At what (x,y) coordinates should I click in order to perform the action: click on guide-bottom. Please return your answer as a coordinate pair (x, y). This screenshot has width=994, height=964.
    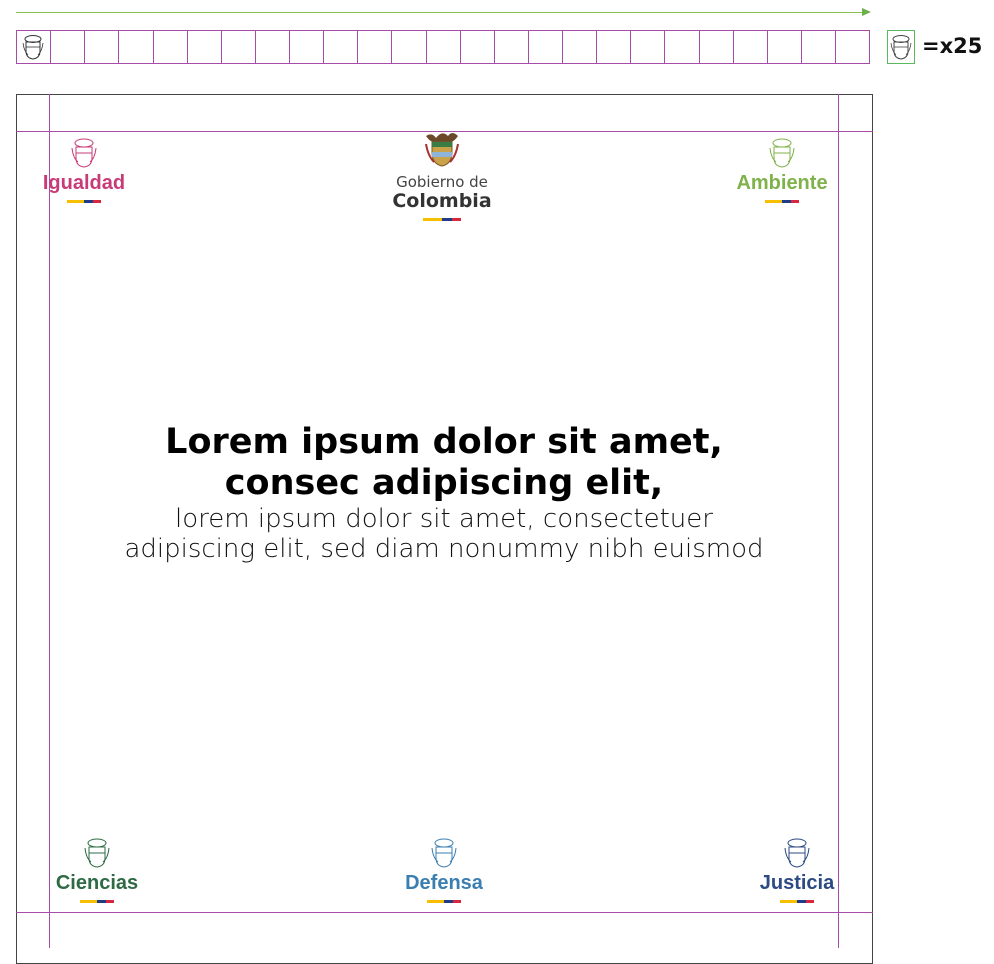
    Looking at the image, I should click on (444, 912).